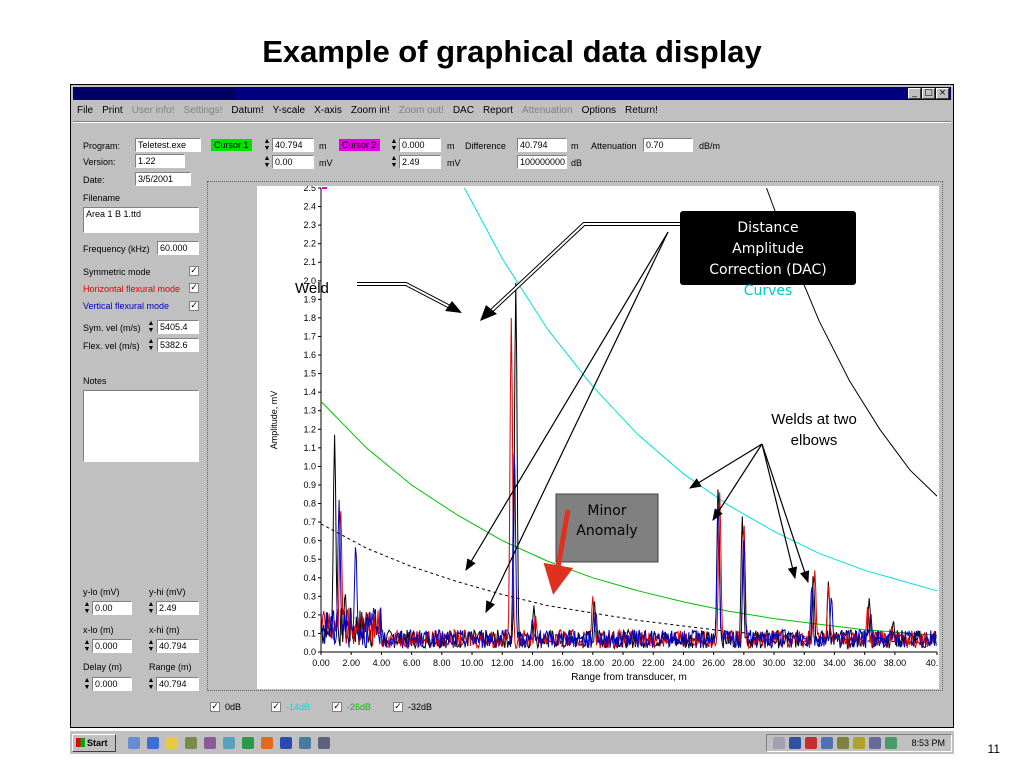  What do you see at coordinates (668, 145) in the screenshot?
I see `attenuation-field: 0.70` at bounding box center [668, 145].